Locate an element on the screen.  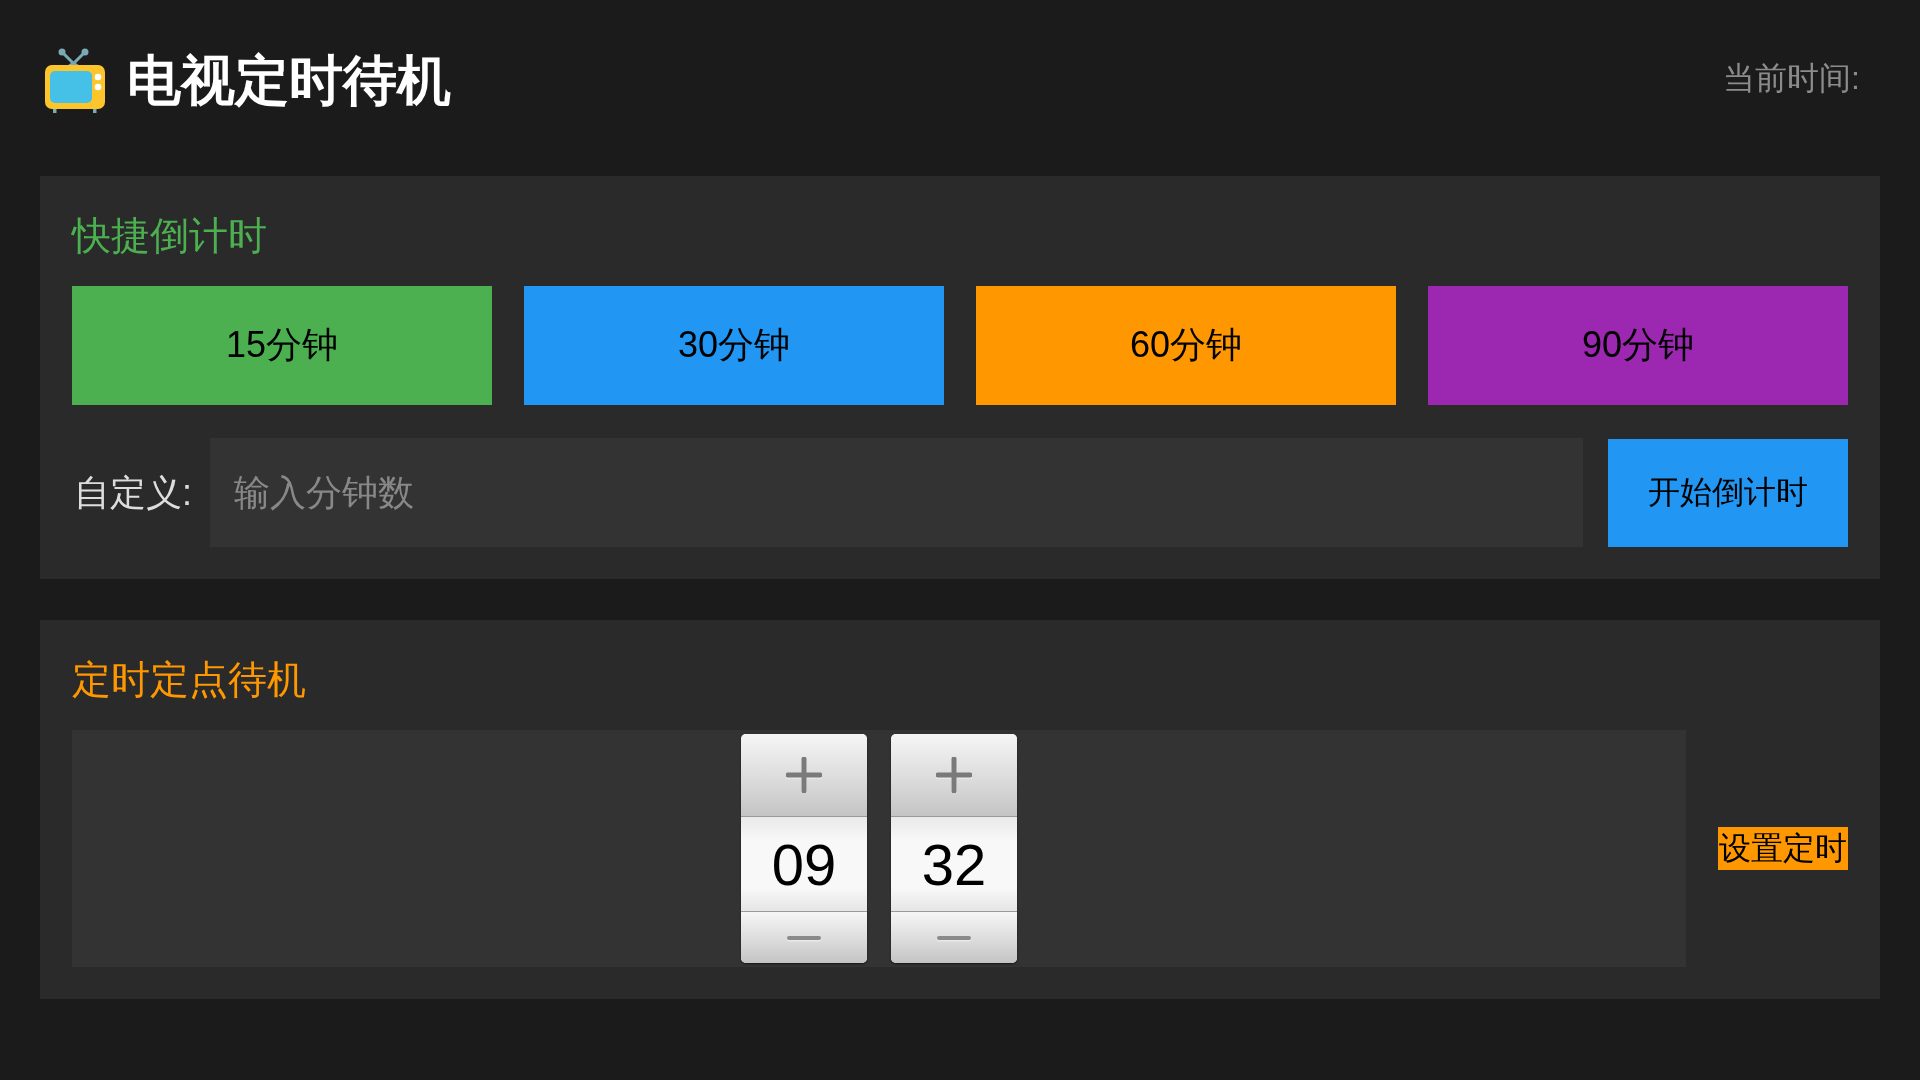
minutes-input: 输入分钟数 is located at coordinates (896, 492).